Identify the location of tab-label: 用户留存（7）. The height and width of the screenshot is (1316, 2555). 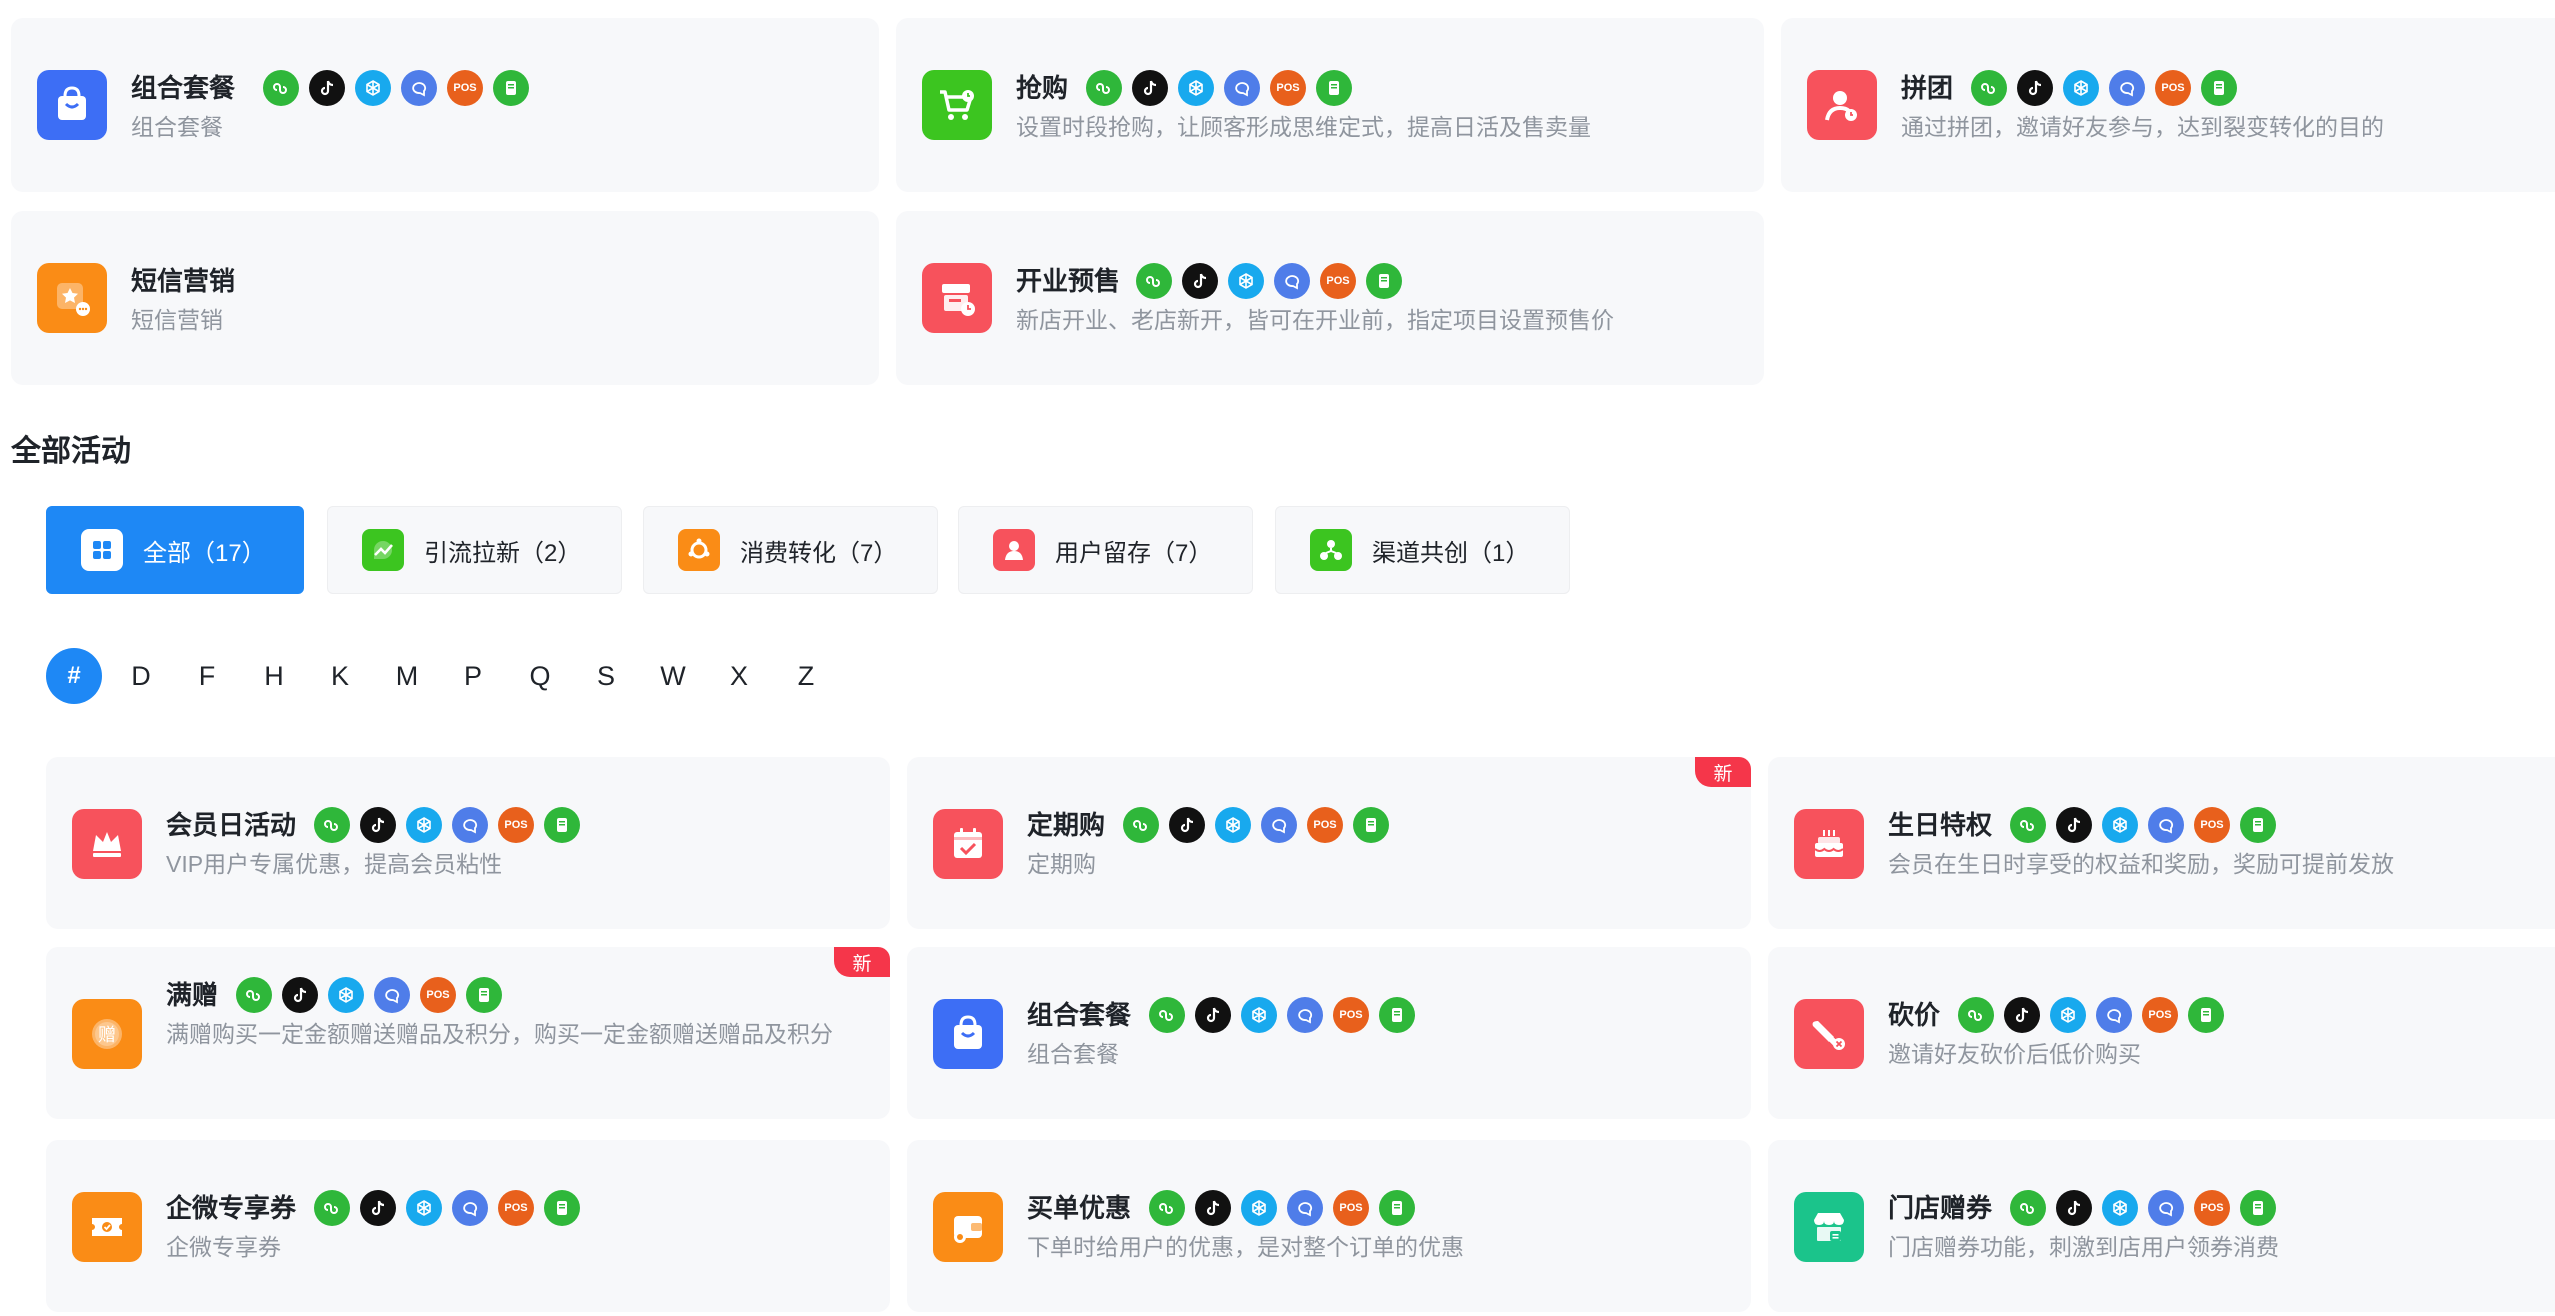
(1134, 553).